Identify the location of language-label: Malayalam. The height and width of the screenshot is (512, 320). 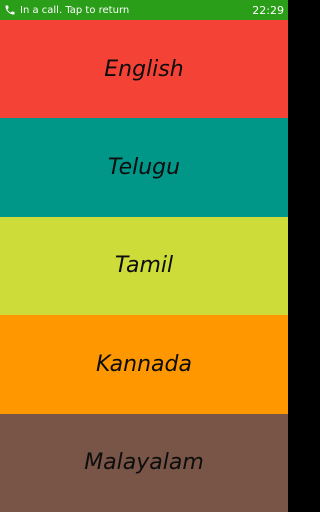
(144, 463).